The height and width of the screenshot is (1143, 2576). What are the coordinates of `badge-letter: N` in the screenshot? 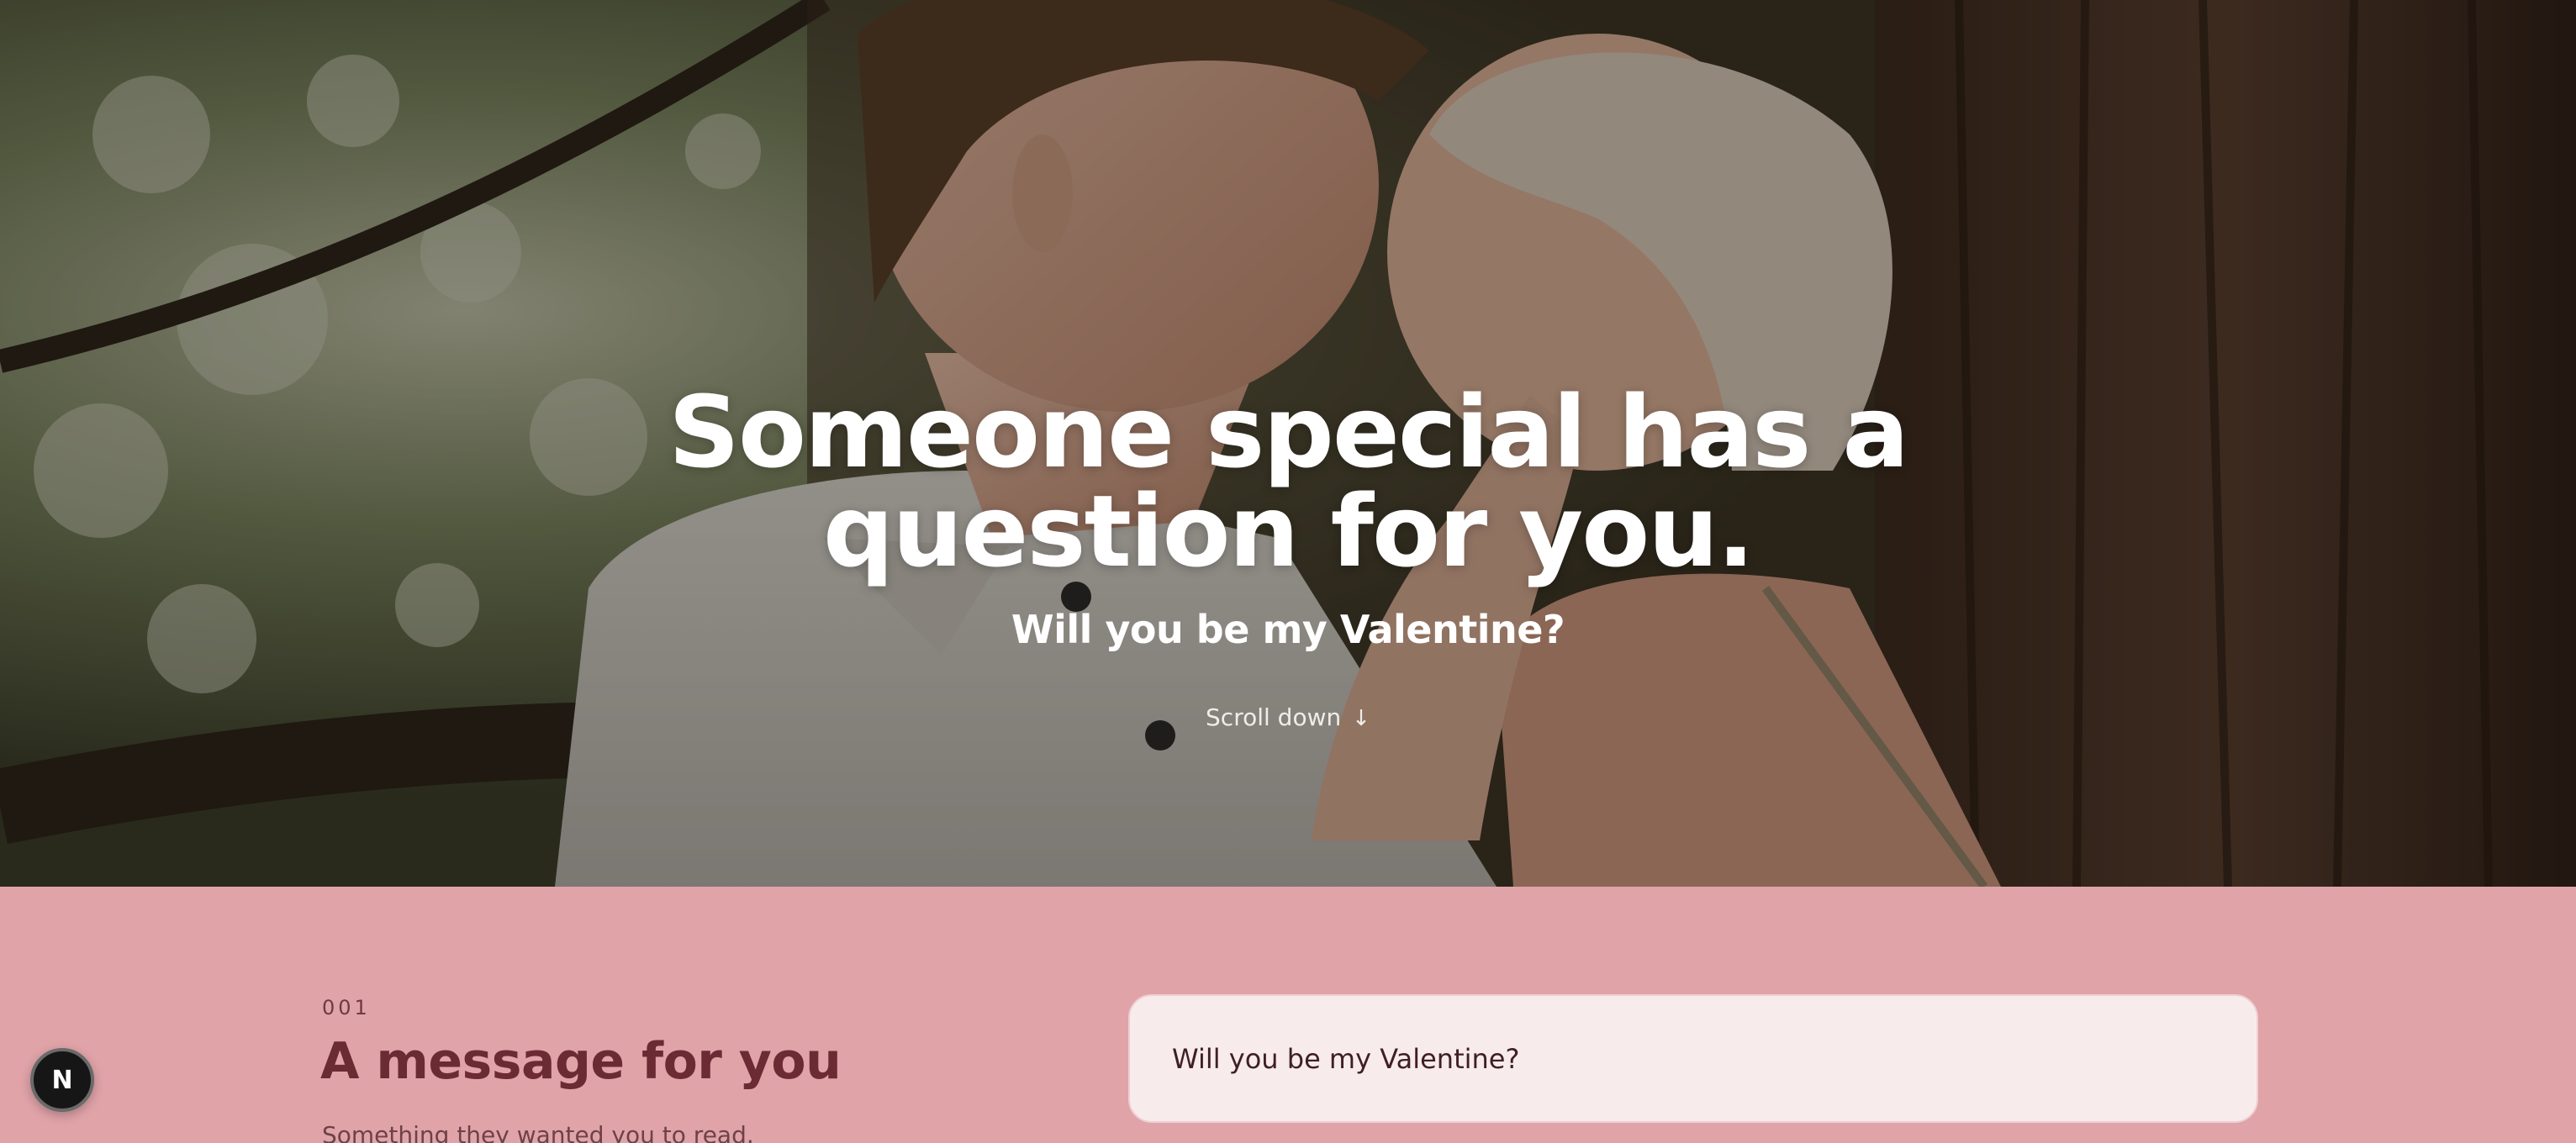 It's located at (62, 1080).